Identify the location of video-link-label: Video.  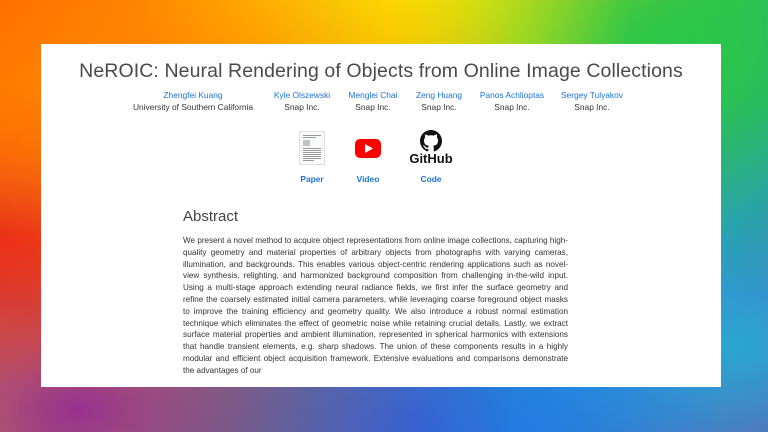
(368, 179).